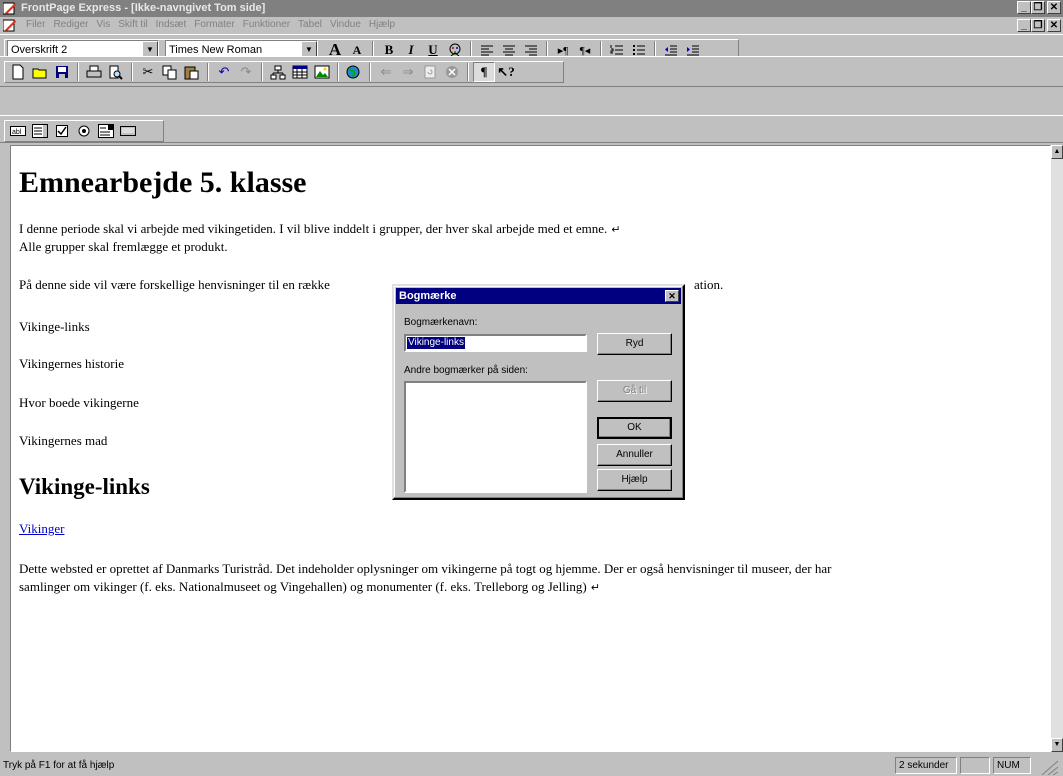 This screenshot has width=1063, height=776. Describe the element at coordinates (59, 765) in the screenshot. I see `status-message: Tryk på F1 for at få hjælp` at that location.